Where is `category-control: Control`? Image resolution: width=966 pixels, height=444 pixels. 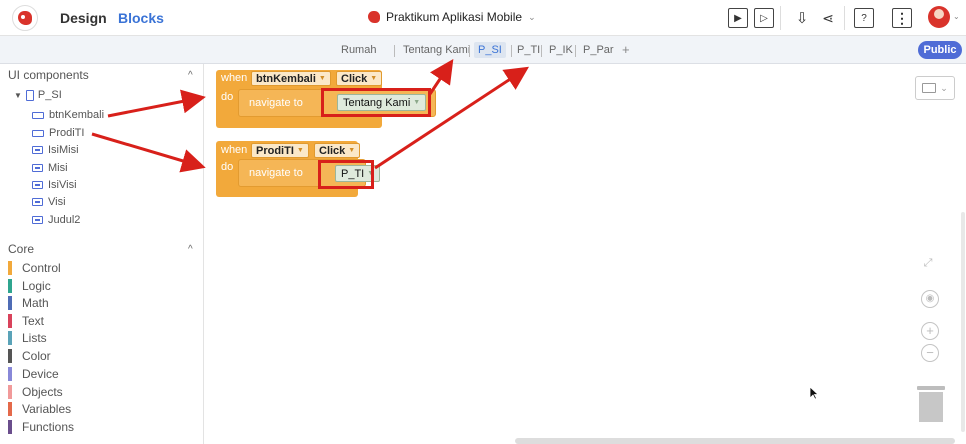 category-control: Control is located at coordinates (34, 268).